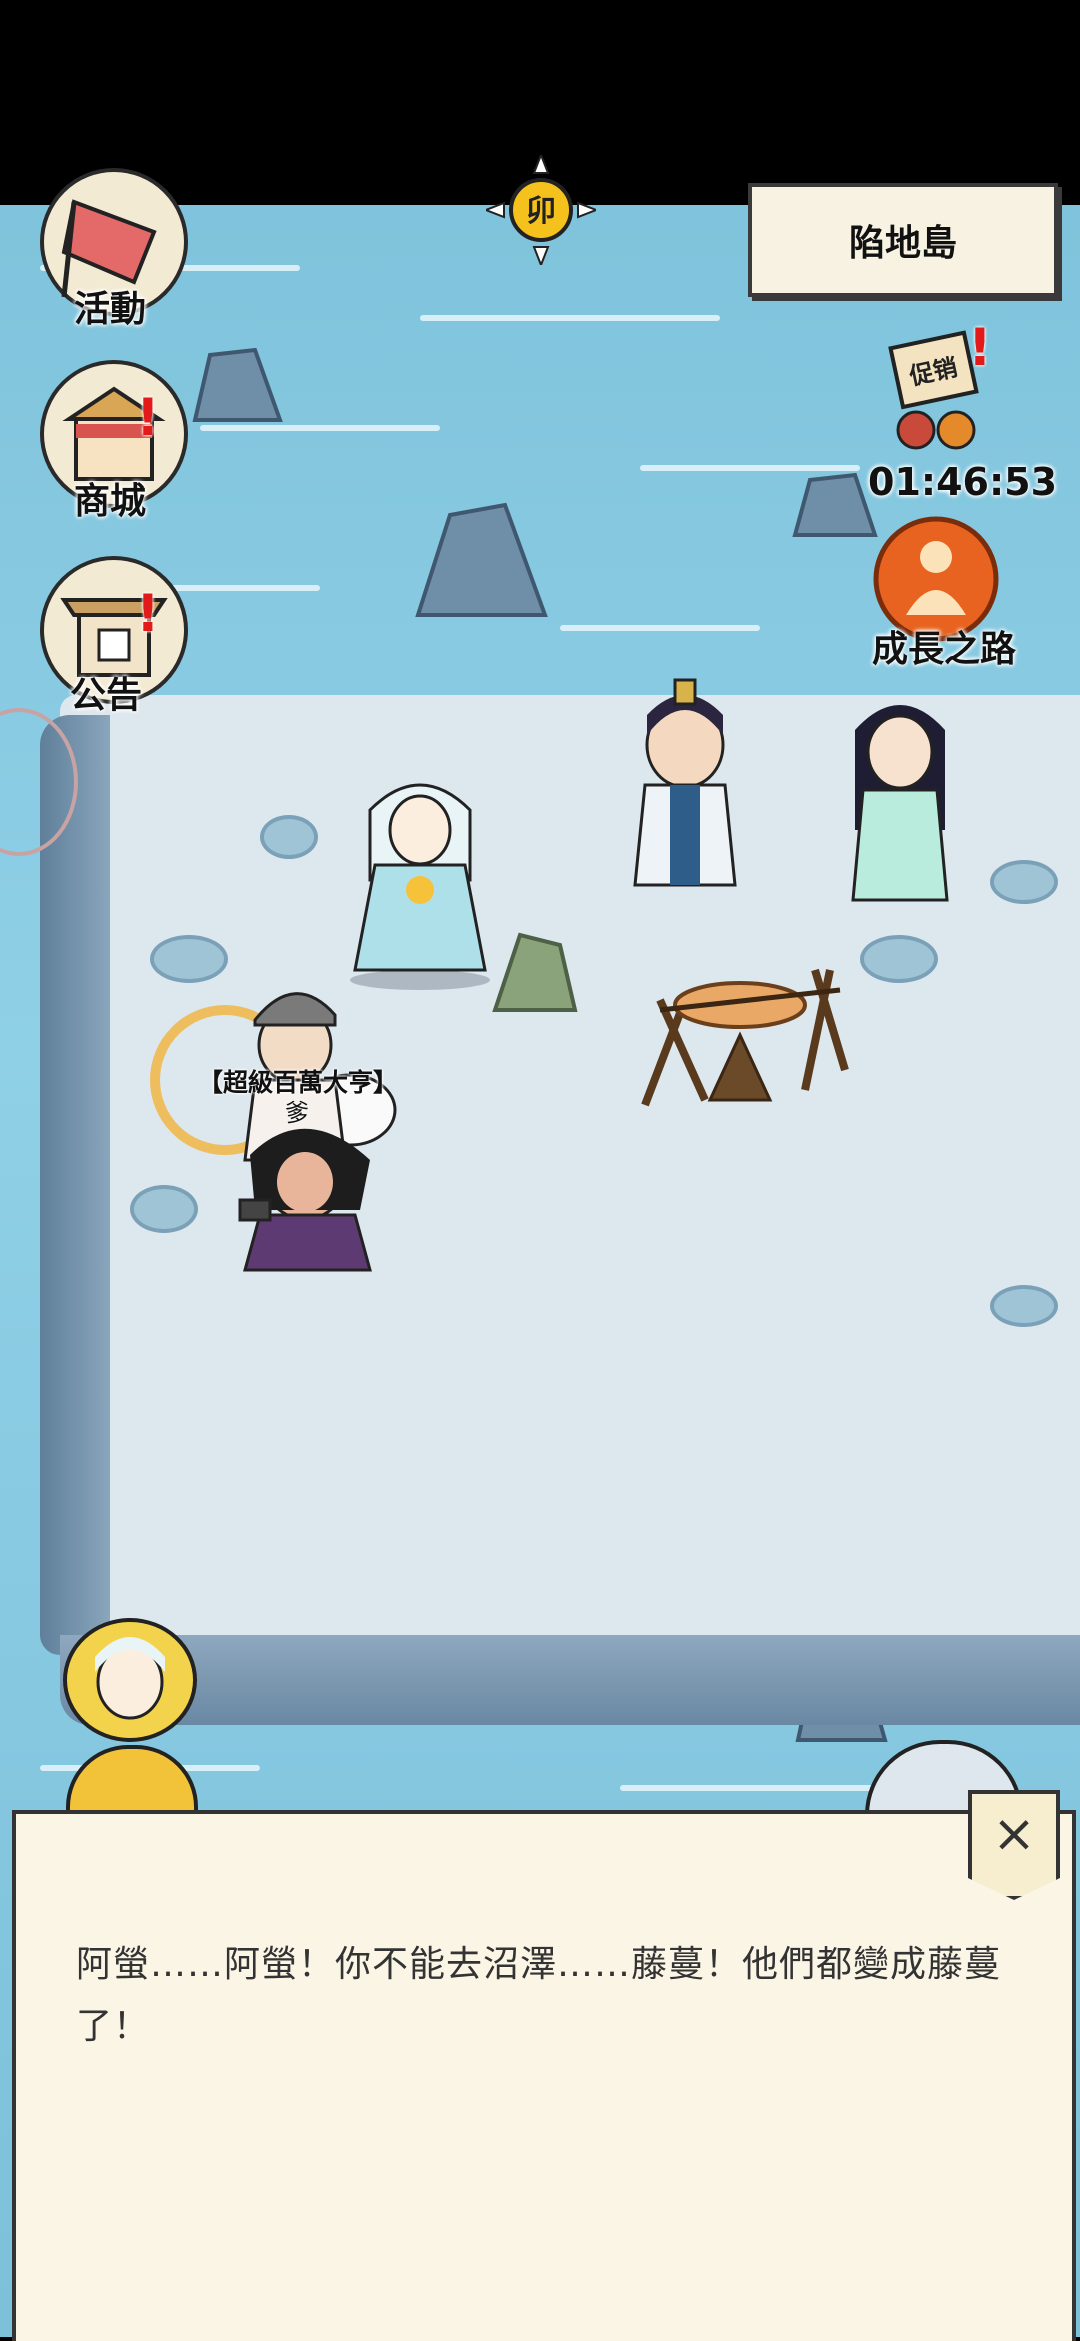 The height and width of the screenshot is (2341, 1080). Describe the element at coordinates (420, 875) in the screenshot. I see `player-character` at that location.